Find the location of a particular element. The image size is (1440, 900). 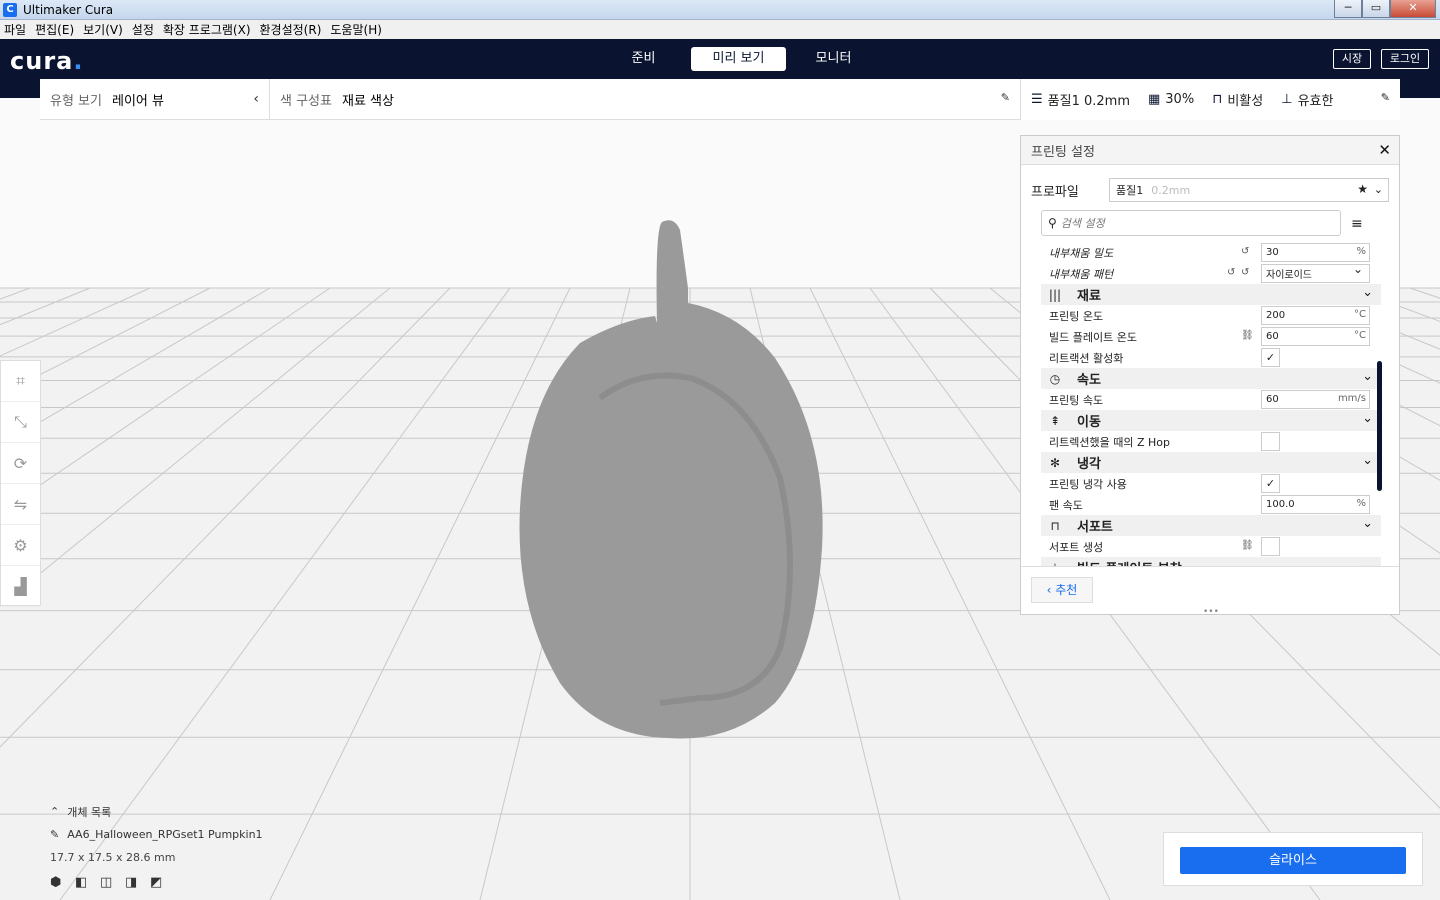

settings-category: ⊓ 서포트 ⌄ is located at coordinates (1211, 525).